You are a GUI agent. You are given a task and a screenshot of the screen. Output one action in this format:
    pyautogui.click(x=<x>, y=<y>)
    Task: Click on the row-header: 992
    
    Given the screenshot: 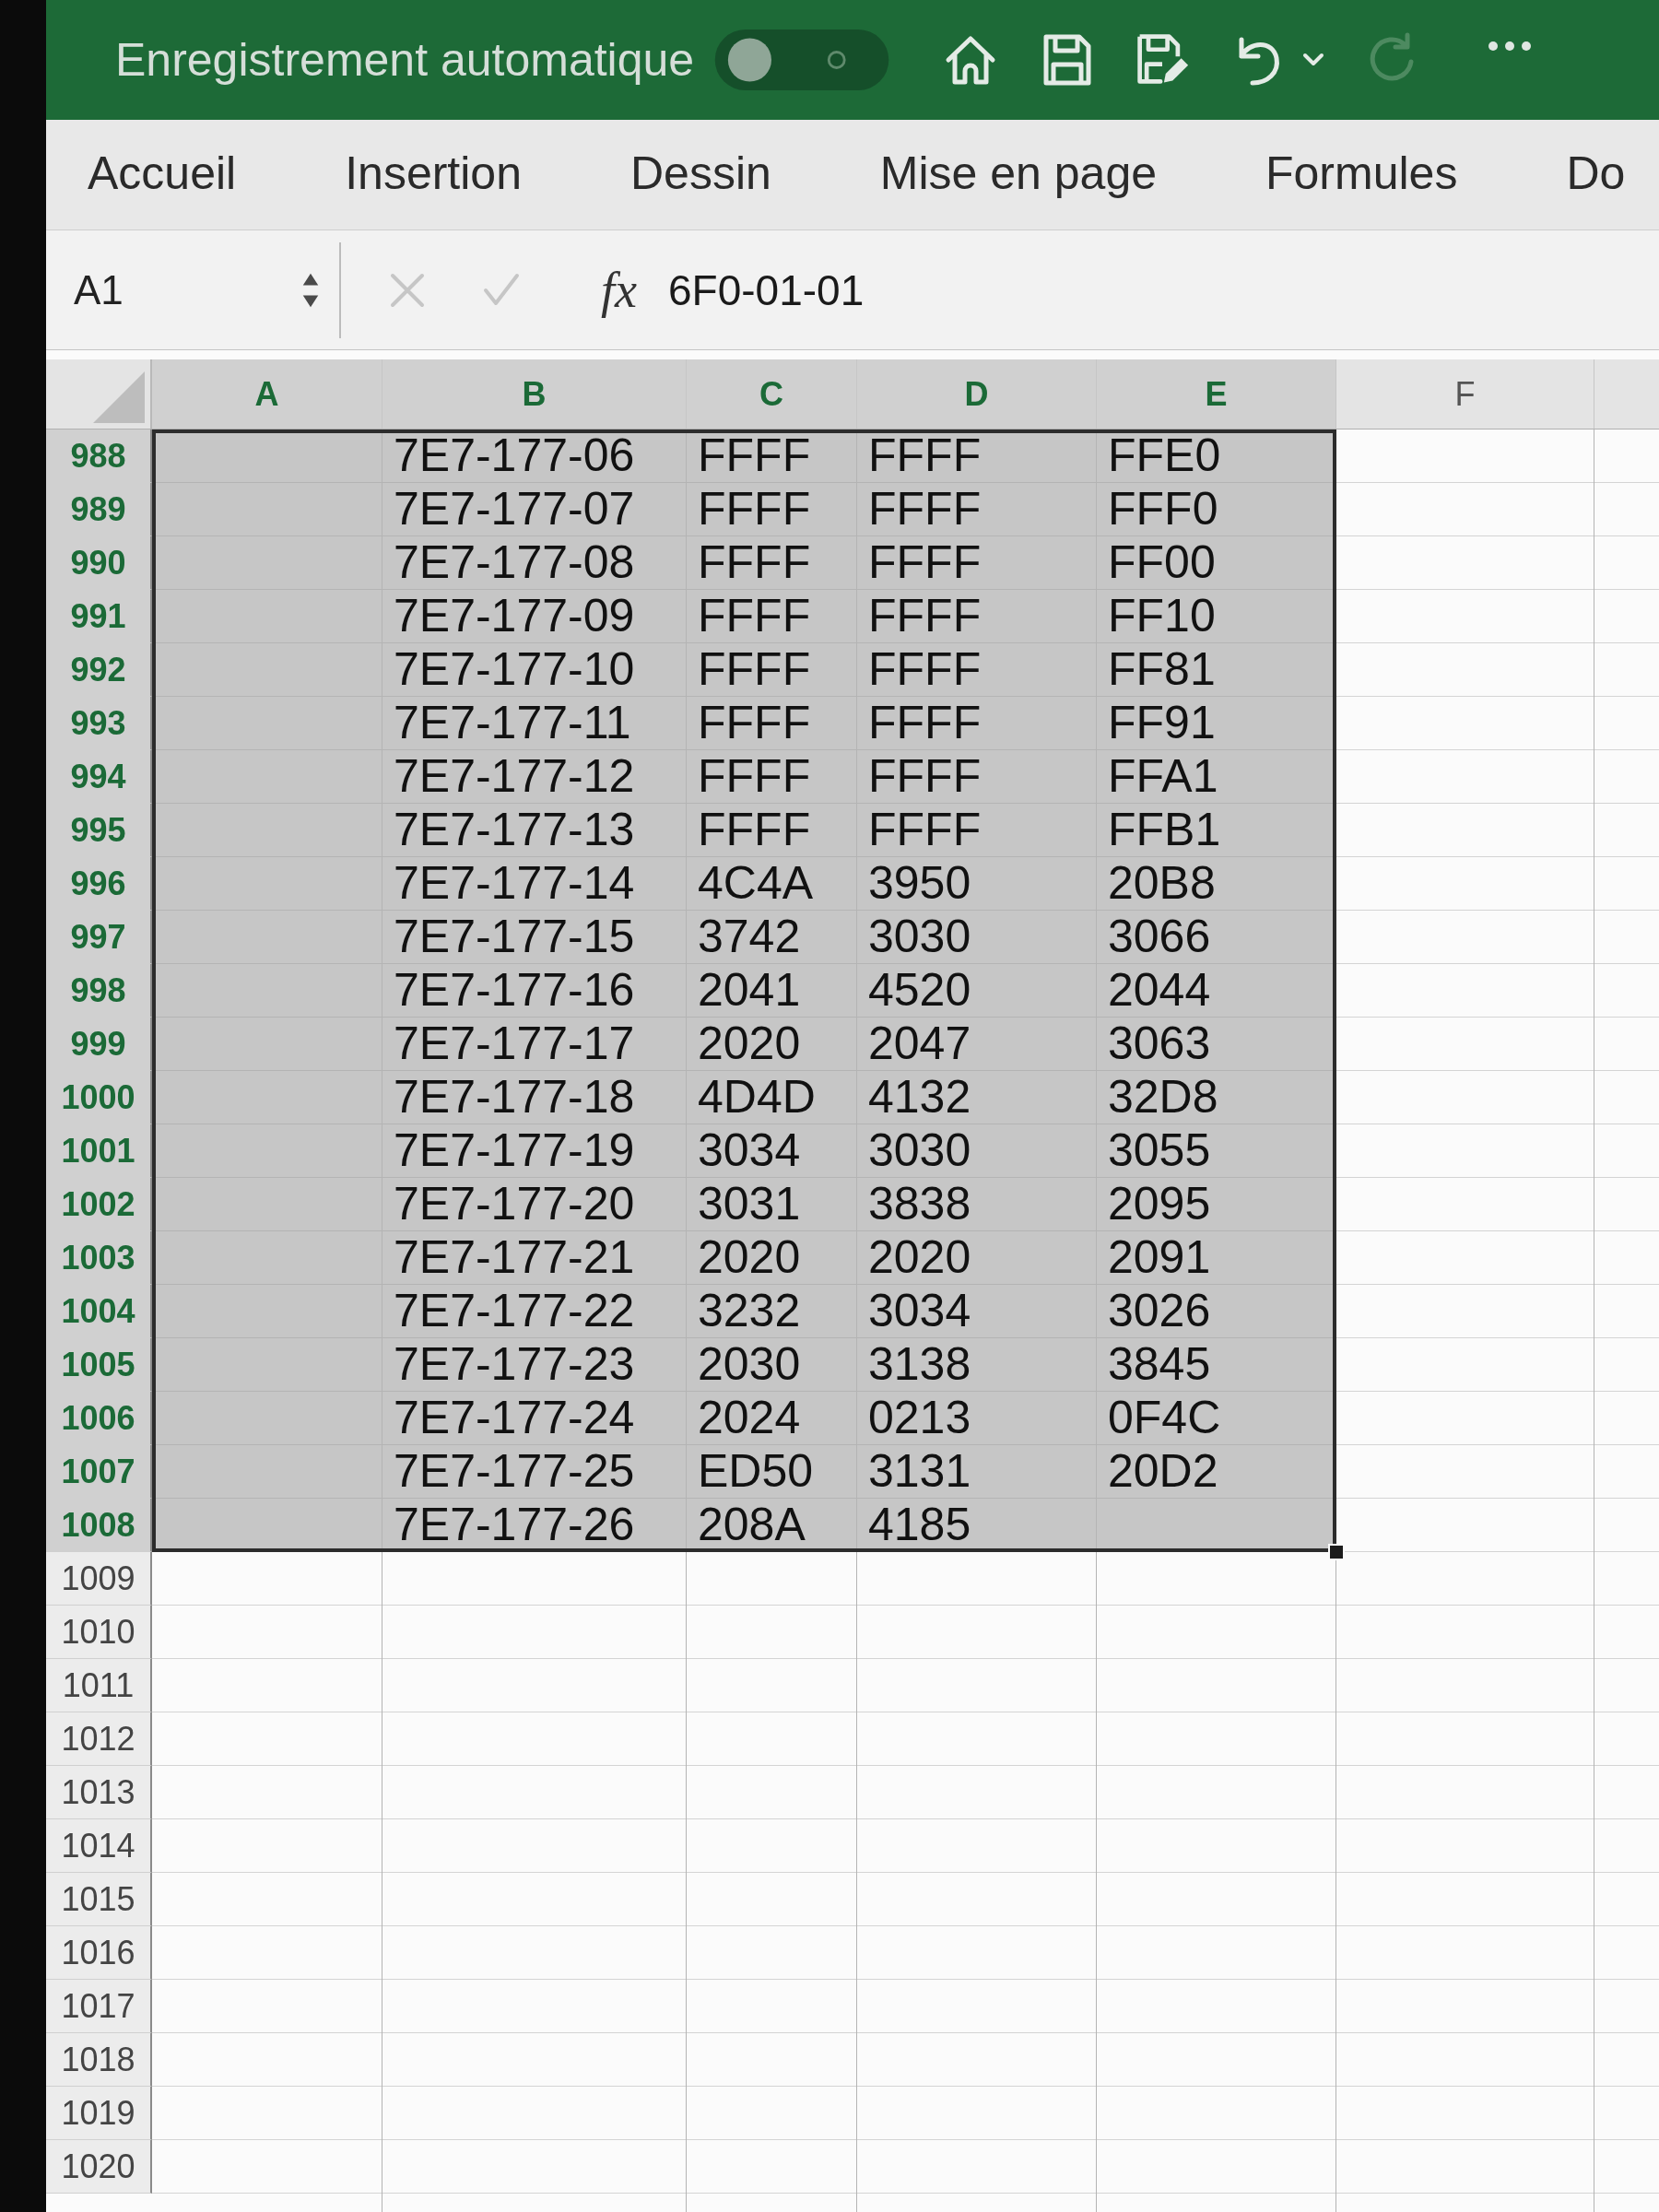 What is the action you would take?
    pyautogui.click(x=99, y=670)
    